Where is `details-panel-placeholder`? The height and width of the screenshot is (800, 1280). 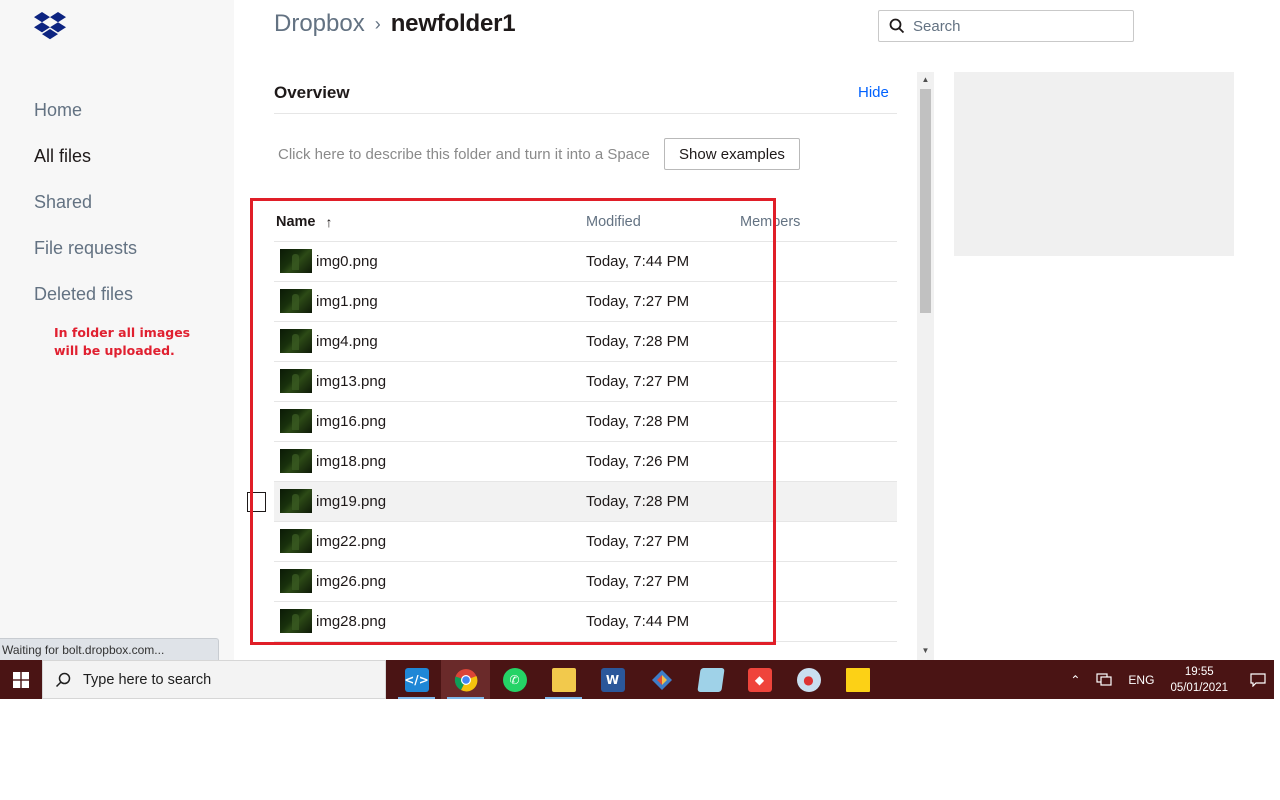
details-panel-placeholder is located at coordinates (1094, 164).